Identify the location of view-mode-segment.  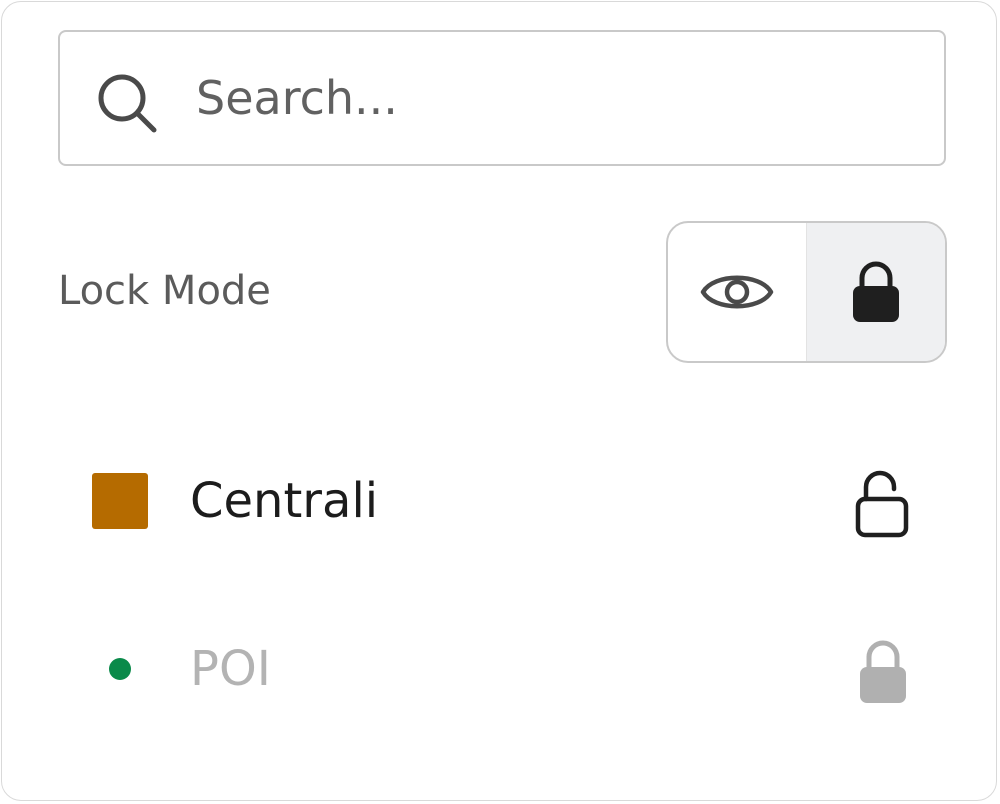
(737, 292).